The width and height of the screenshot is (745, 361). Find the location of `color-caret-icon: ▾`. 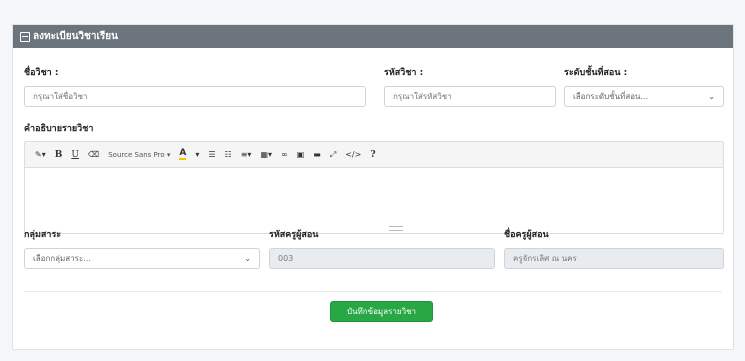

color-caret-icon: ▾ is located at coordinates (197, 154).